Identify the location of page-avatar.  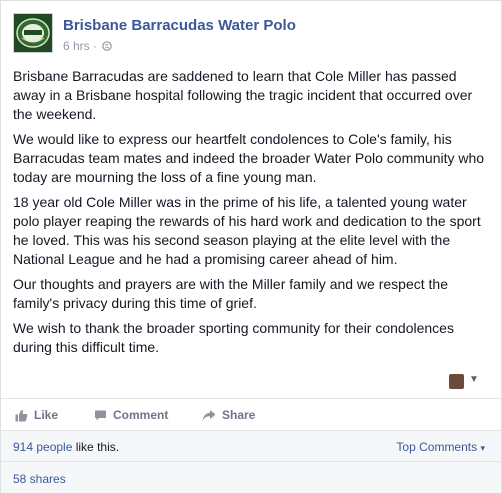
(33, 33).